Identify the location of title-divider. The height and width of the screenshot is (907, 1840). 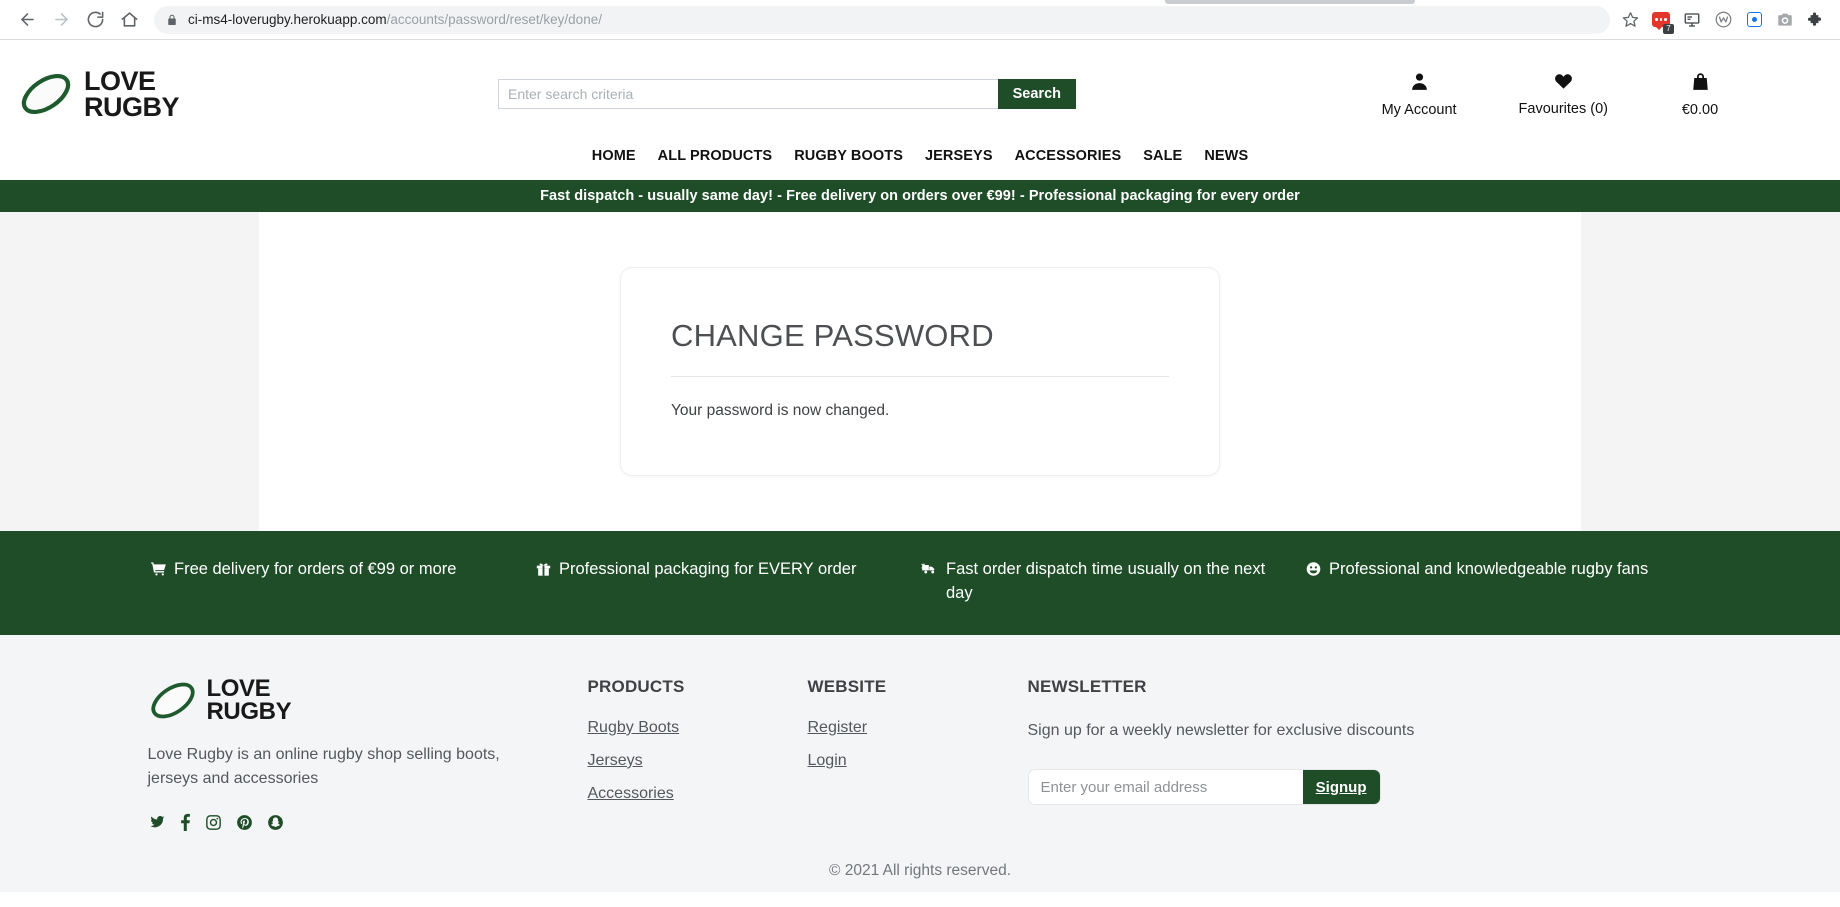
(920, 376).